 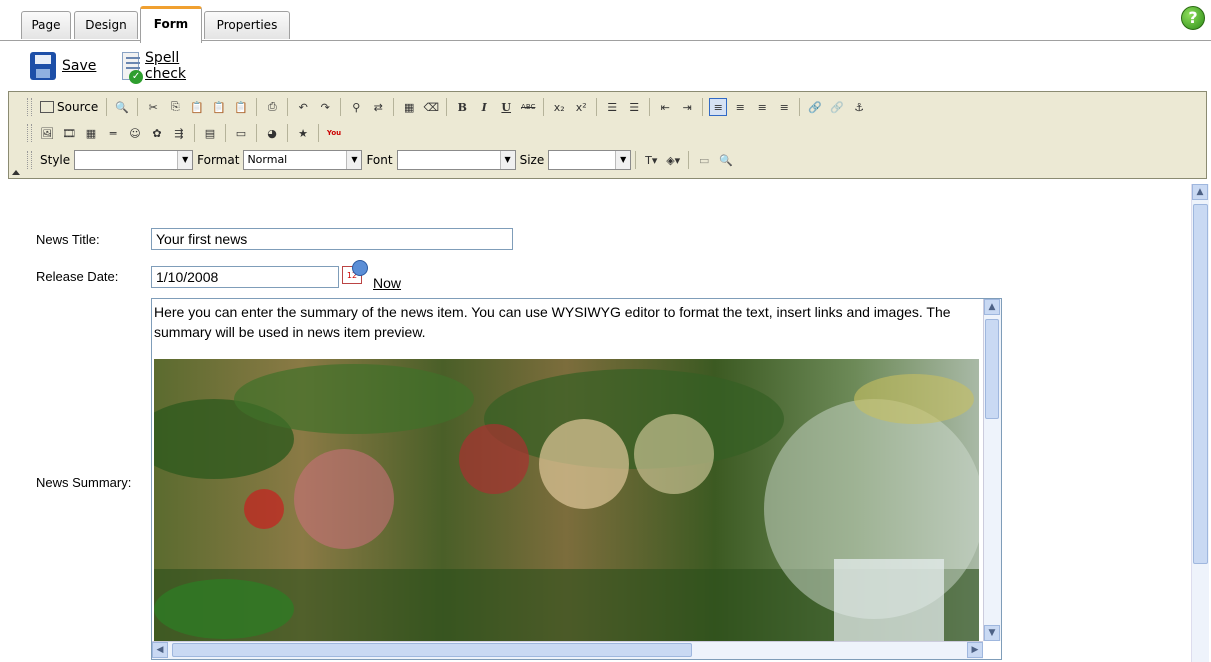 What do you see at coordinates (219, 107) in the screenshot?
I see `paste-text-icon: 📋` at bounding box center [219, 107].